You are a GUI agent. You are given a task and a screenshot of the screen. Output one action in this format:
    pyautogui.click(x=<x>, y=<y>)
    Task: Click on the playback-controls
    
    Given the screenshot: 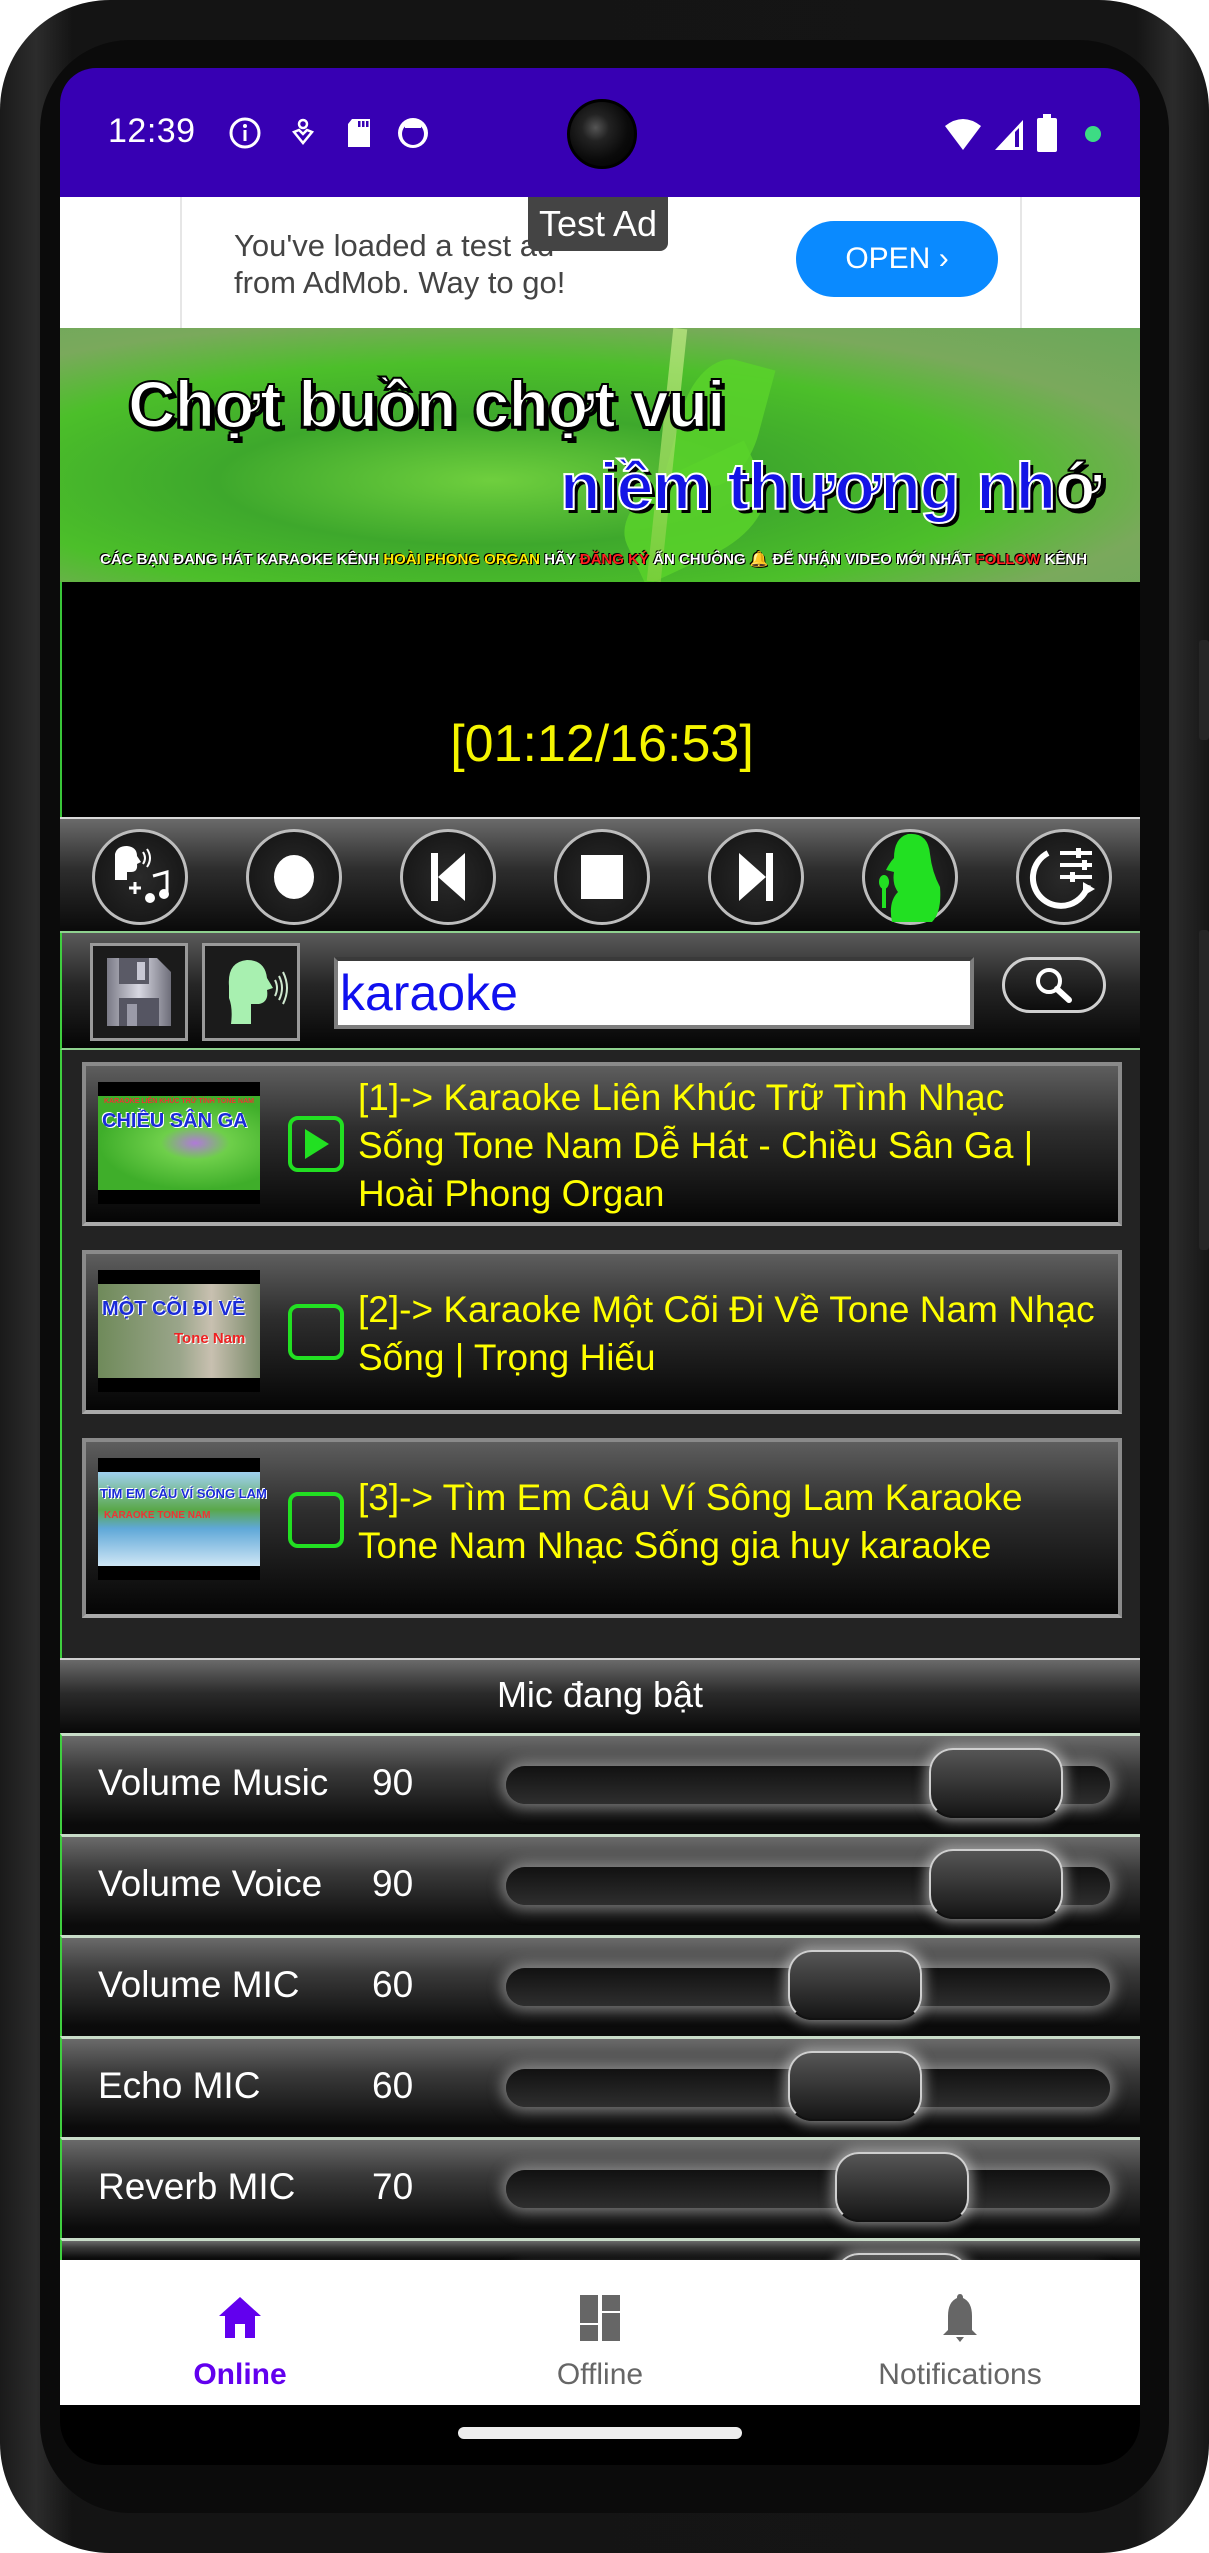 What is the action you would take?
    pyautogui.click(x=600, y=875)
    